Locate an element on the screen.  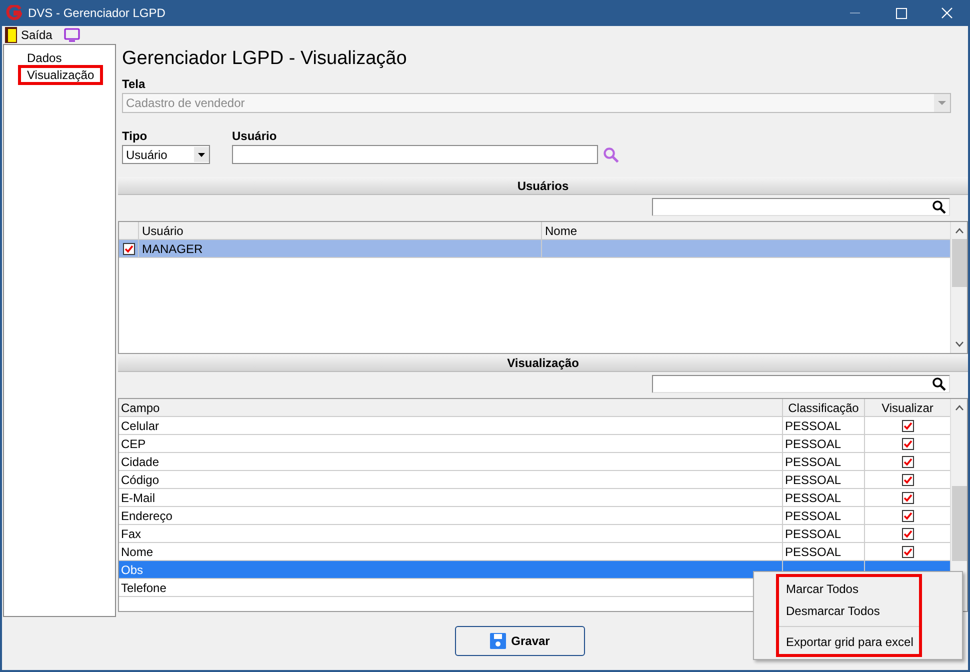
app-logo-icon is located at coordinates (14, 13).